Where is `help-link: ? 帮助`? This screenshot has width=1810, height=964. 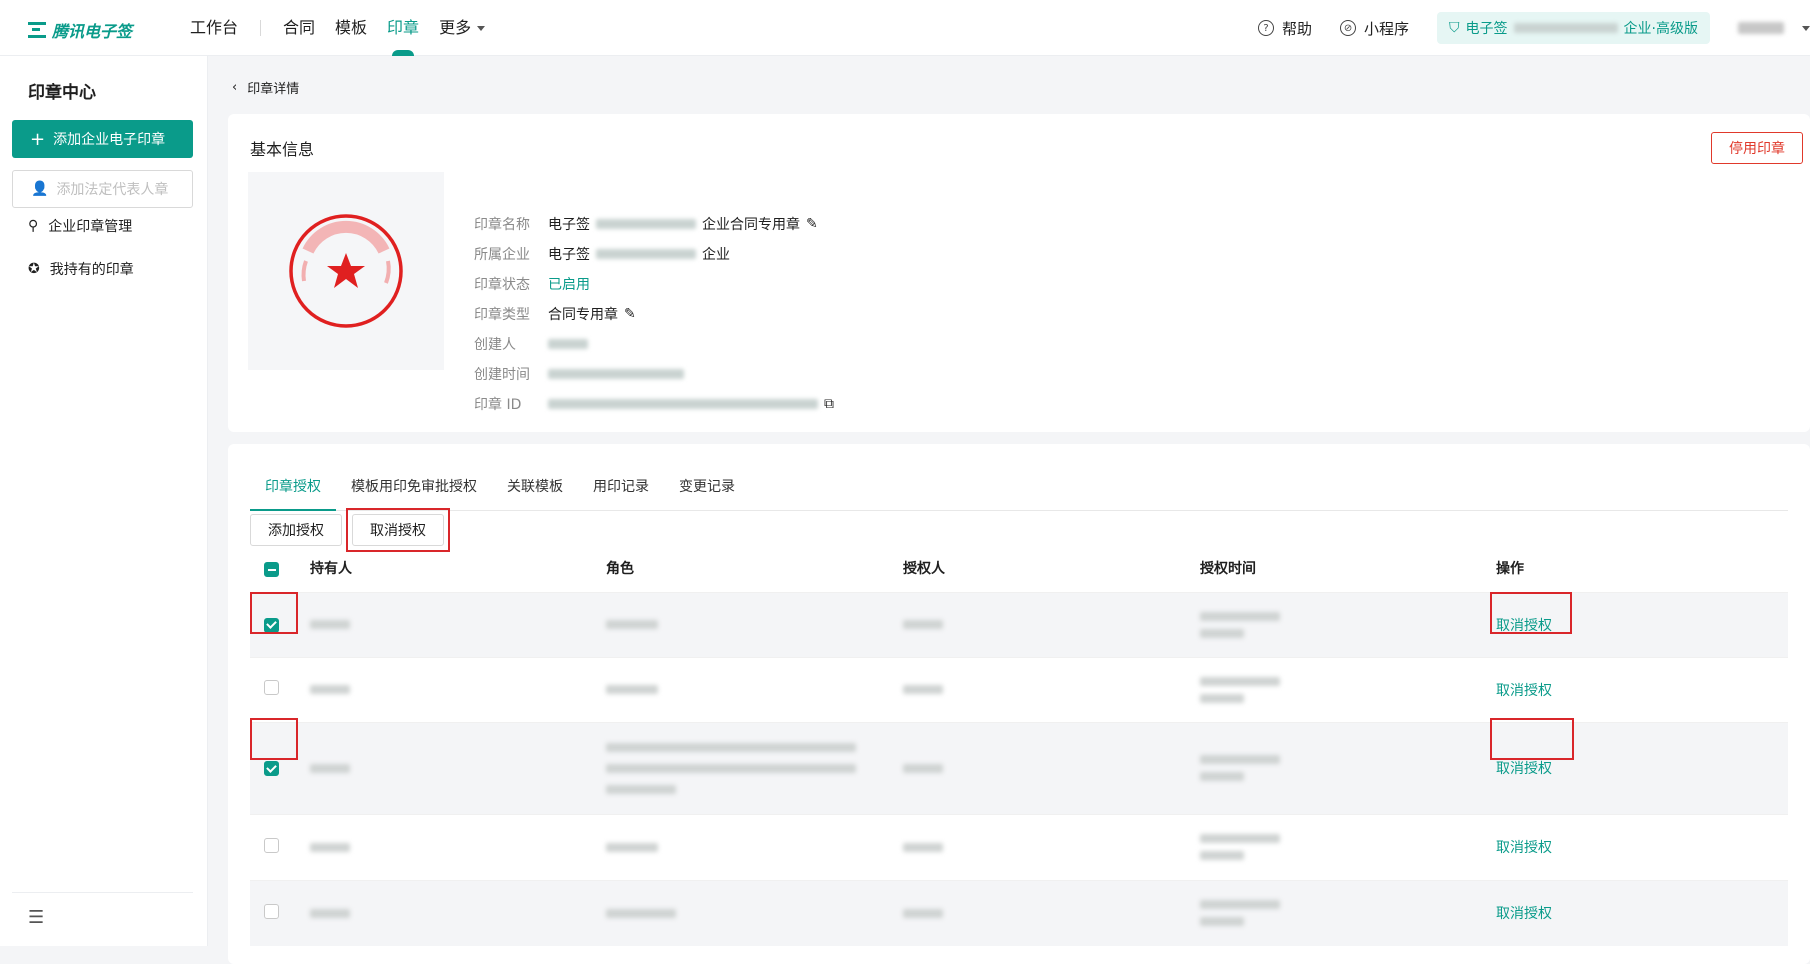 help-link: ? 帮助 is located at coordinates (1285, 28).